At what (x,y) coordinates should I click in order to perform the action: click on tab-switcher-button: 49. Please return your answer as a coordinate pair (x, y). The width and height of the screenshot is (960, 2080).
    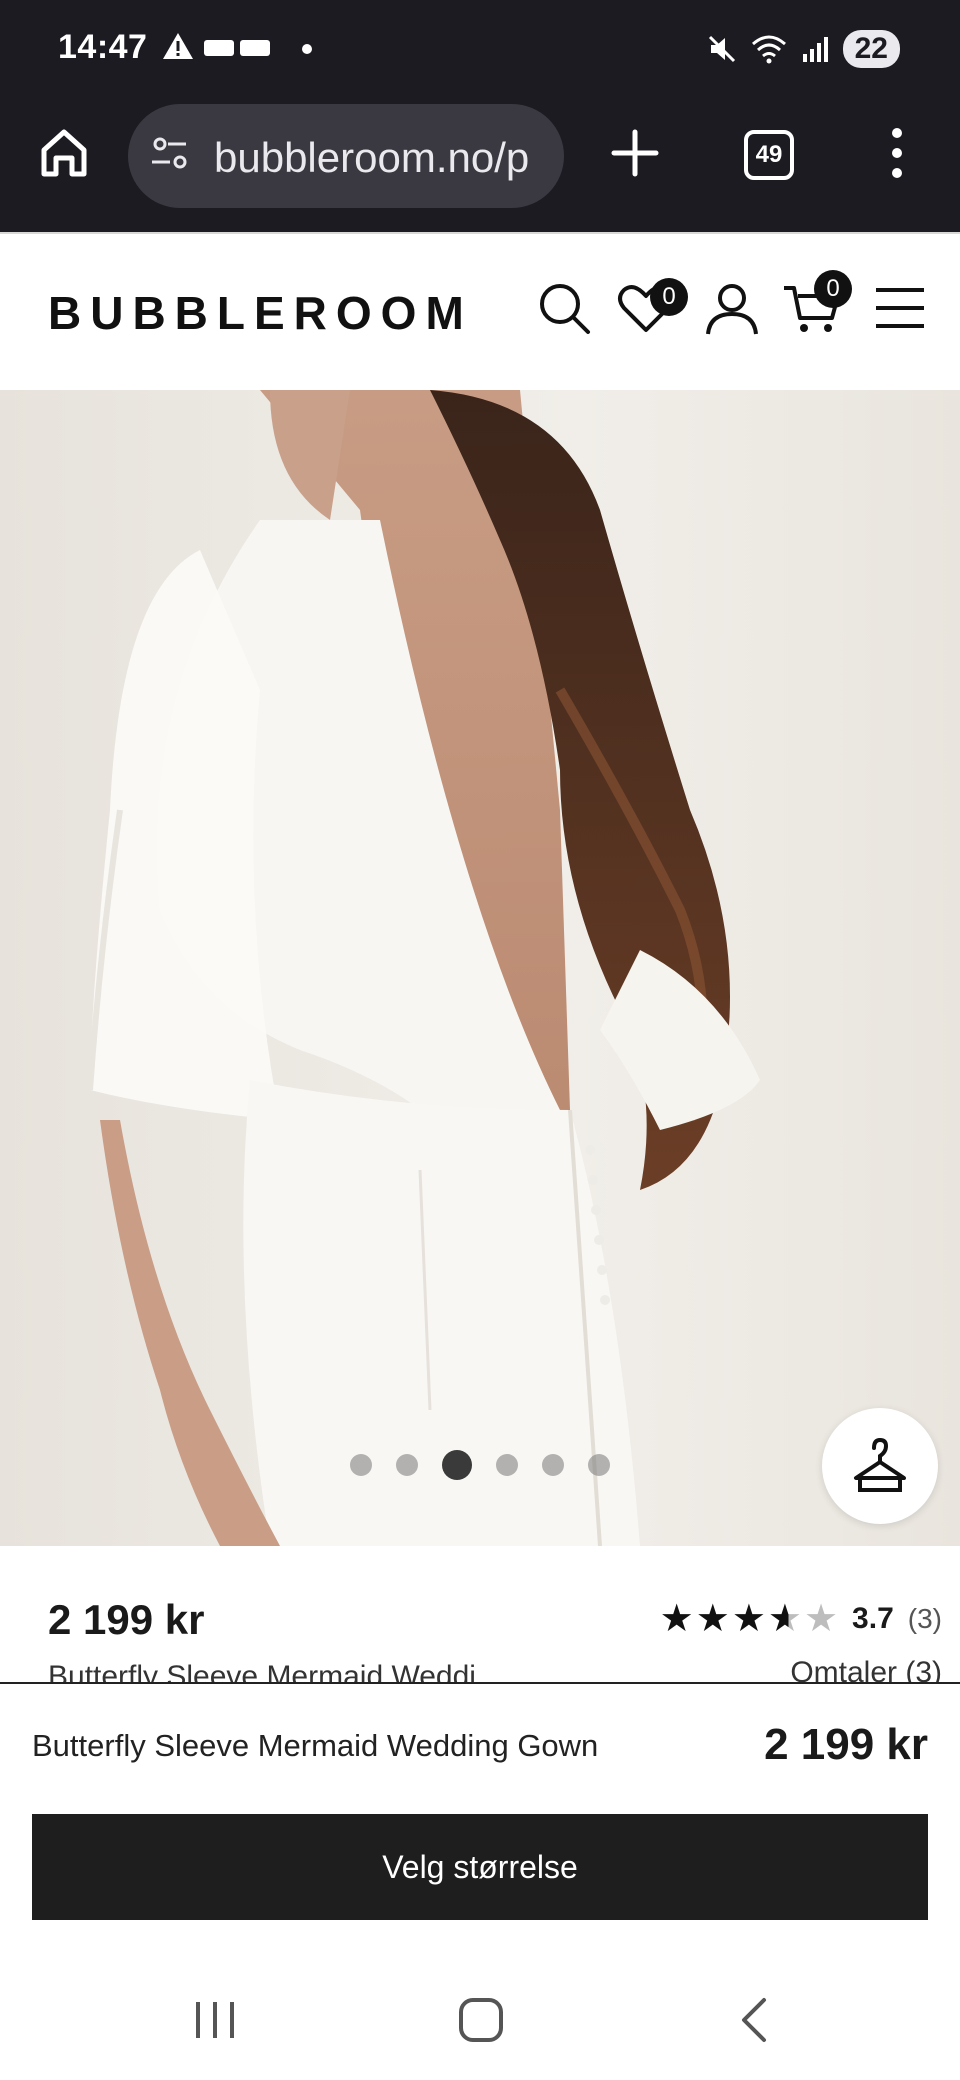
    Looking at the image, I should click on (769, 155).